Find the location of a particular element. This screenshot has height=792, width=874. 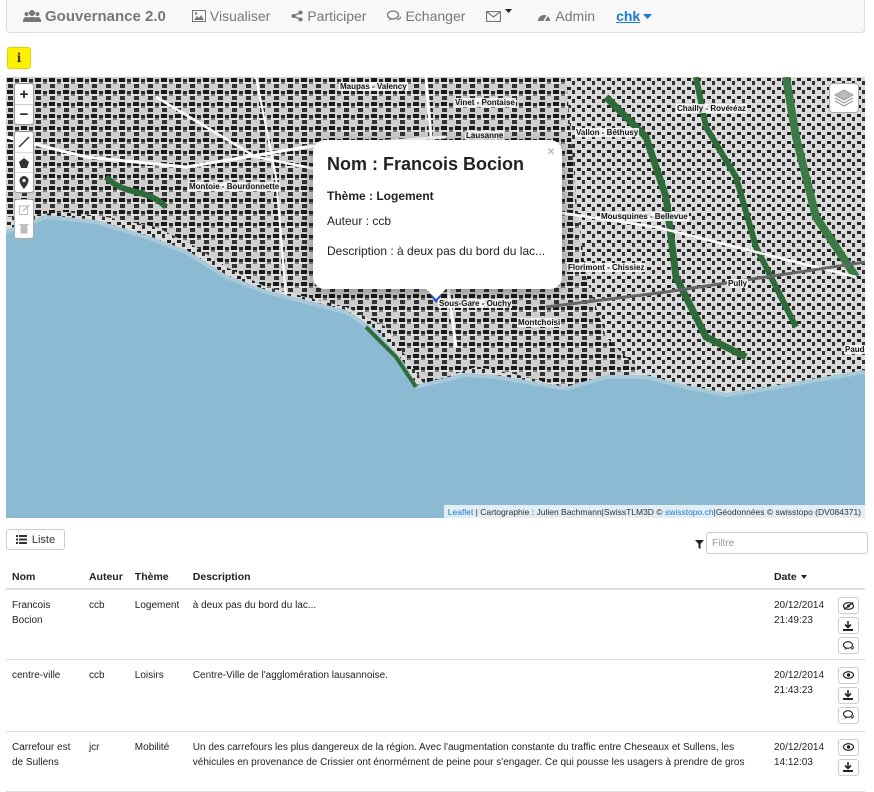

nav-admin: Admin is located at coordinates (566, 16).